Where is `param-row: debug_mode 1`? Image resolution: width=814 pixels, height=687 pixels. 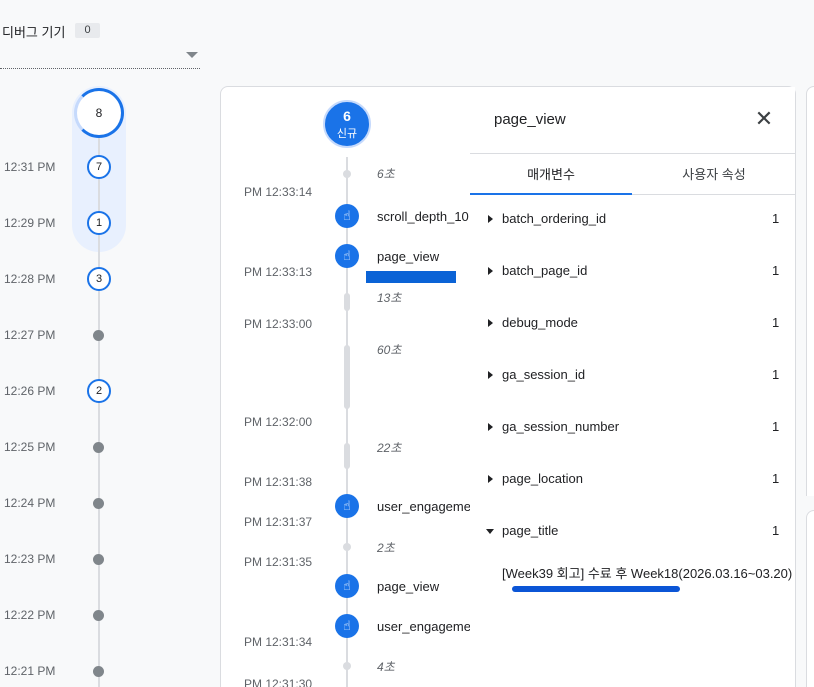 param-row: debug_mode 1 is located at coordinates (632, 323).